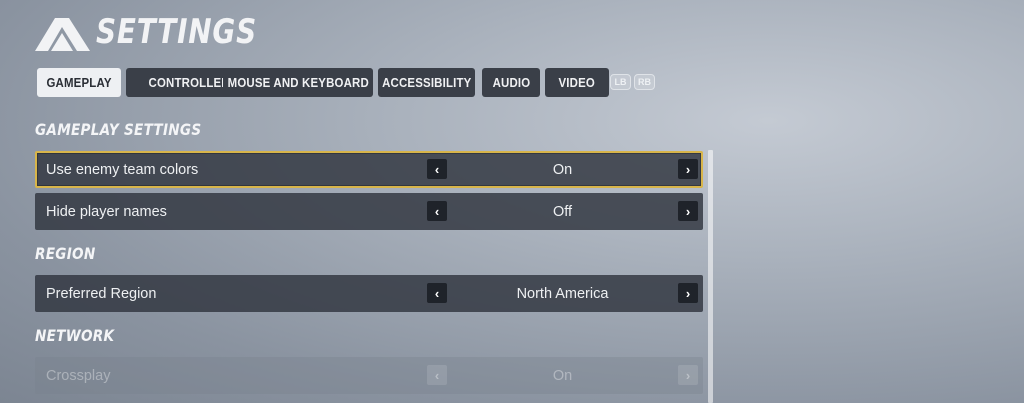 The width and height of the screenshot is (1024, 403). Describe the element at coordinates (118, 129) in the screenshot. I see `section-title-gameplay-settings: GAMEPLAY SETTINGS` at that location.